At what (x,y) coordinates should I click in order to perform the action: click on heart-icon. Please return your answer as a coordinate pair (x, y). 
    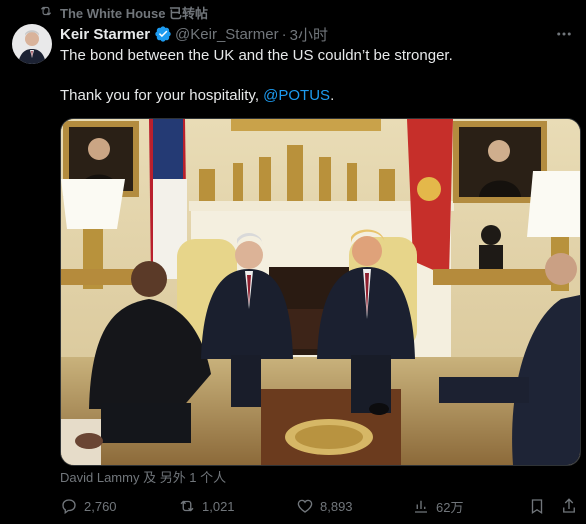
    Looking at the image, I should click on (305, 506).